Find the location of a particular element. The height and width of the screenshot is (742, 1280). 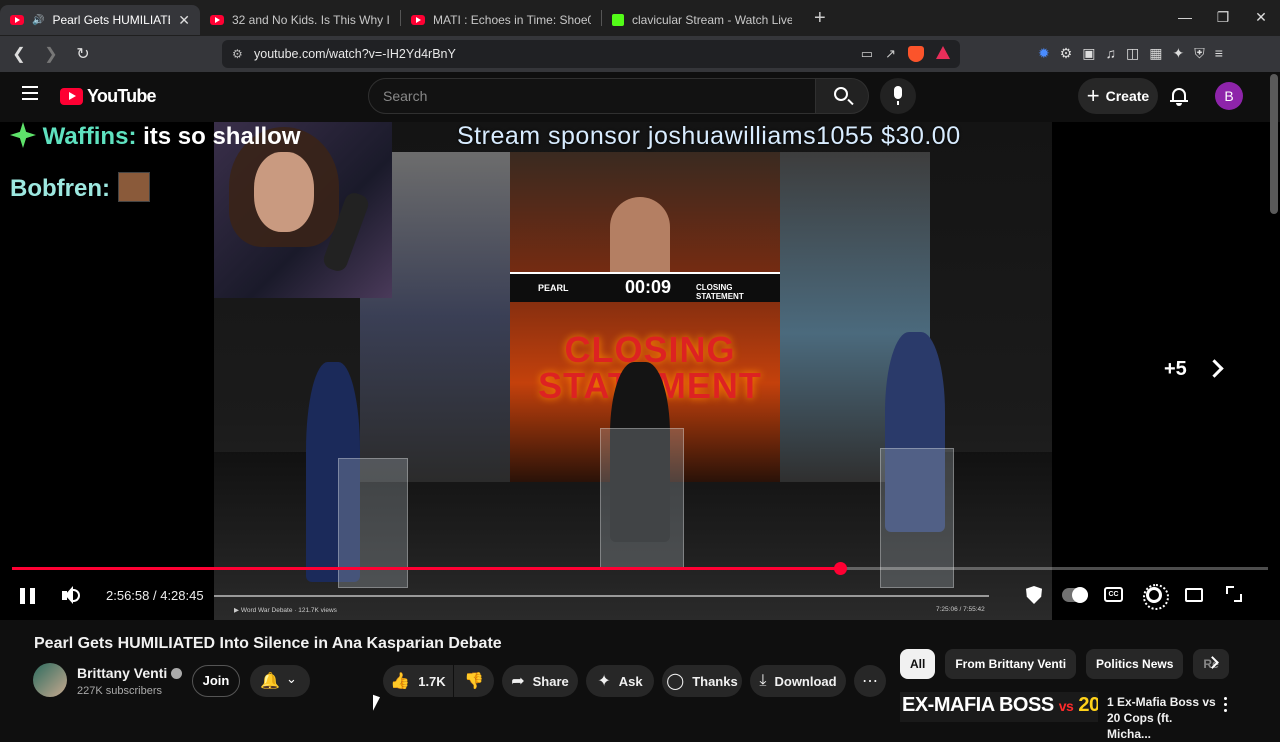

brave-rewards-icon is located at coordinates (943, 52).